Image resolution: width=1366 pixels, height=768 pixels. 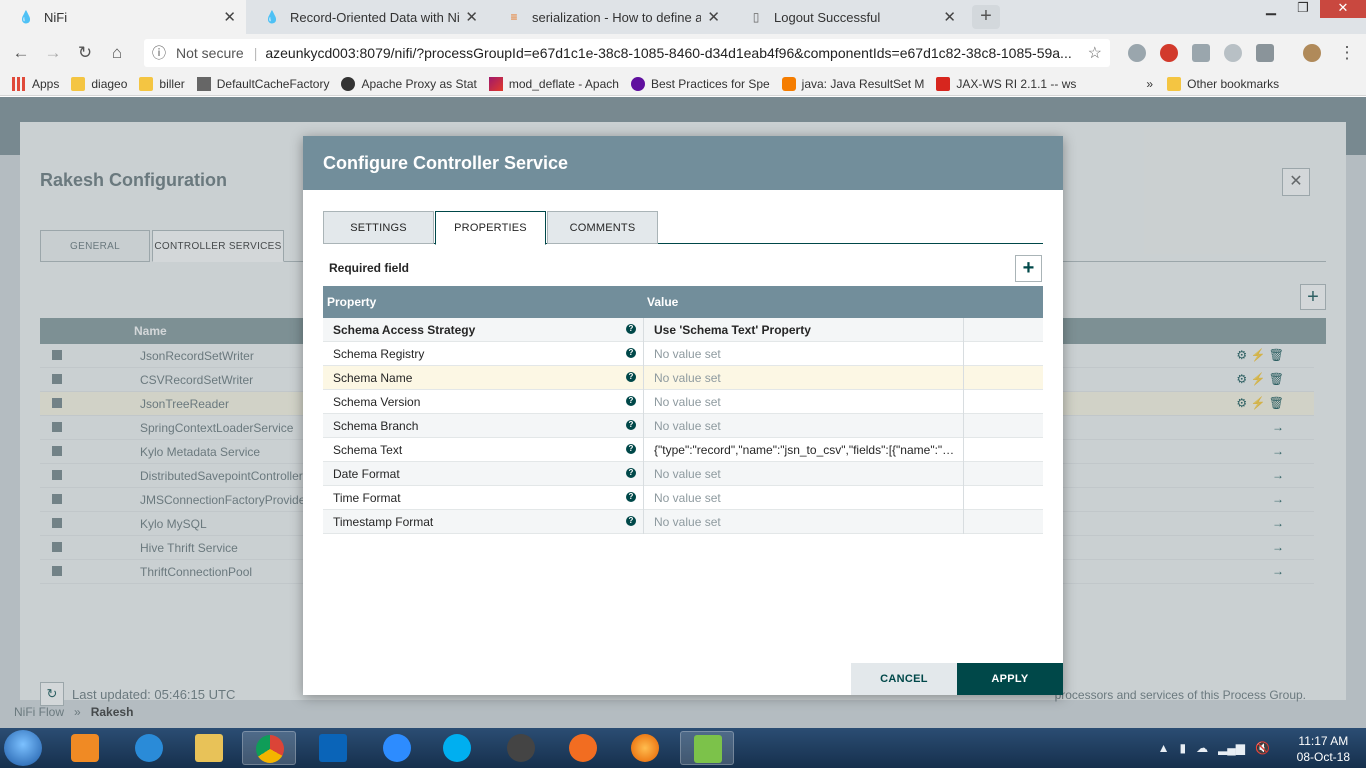 What do you see at coordinates (409, 83) in the screenshot?
I see `bookmark-apache-proxy: Apache Proxy as Stat` at bounding box center [409, 83].